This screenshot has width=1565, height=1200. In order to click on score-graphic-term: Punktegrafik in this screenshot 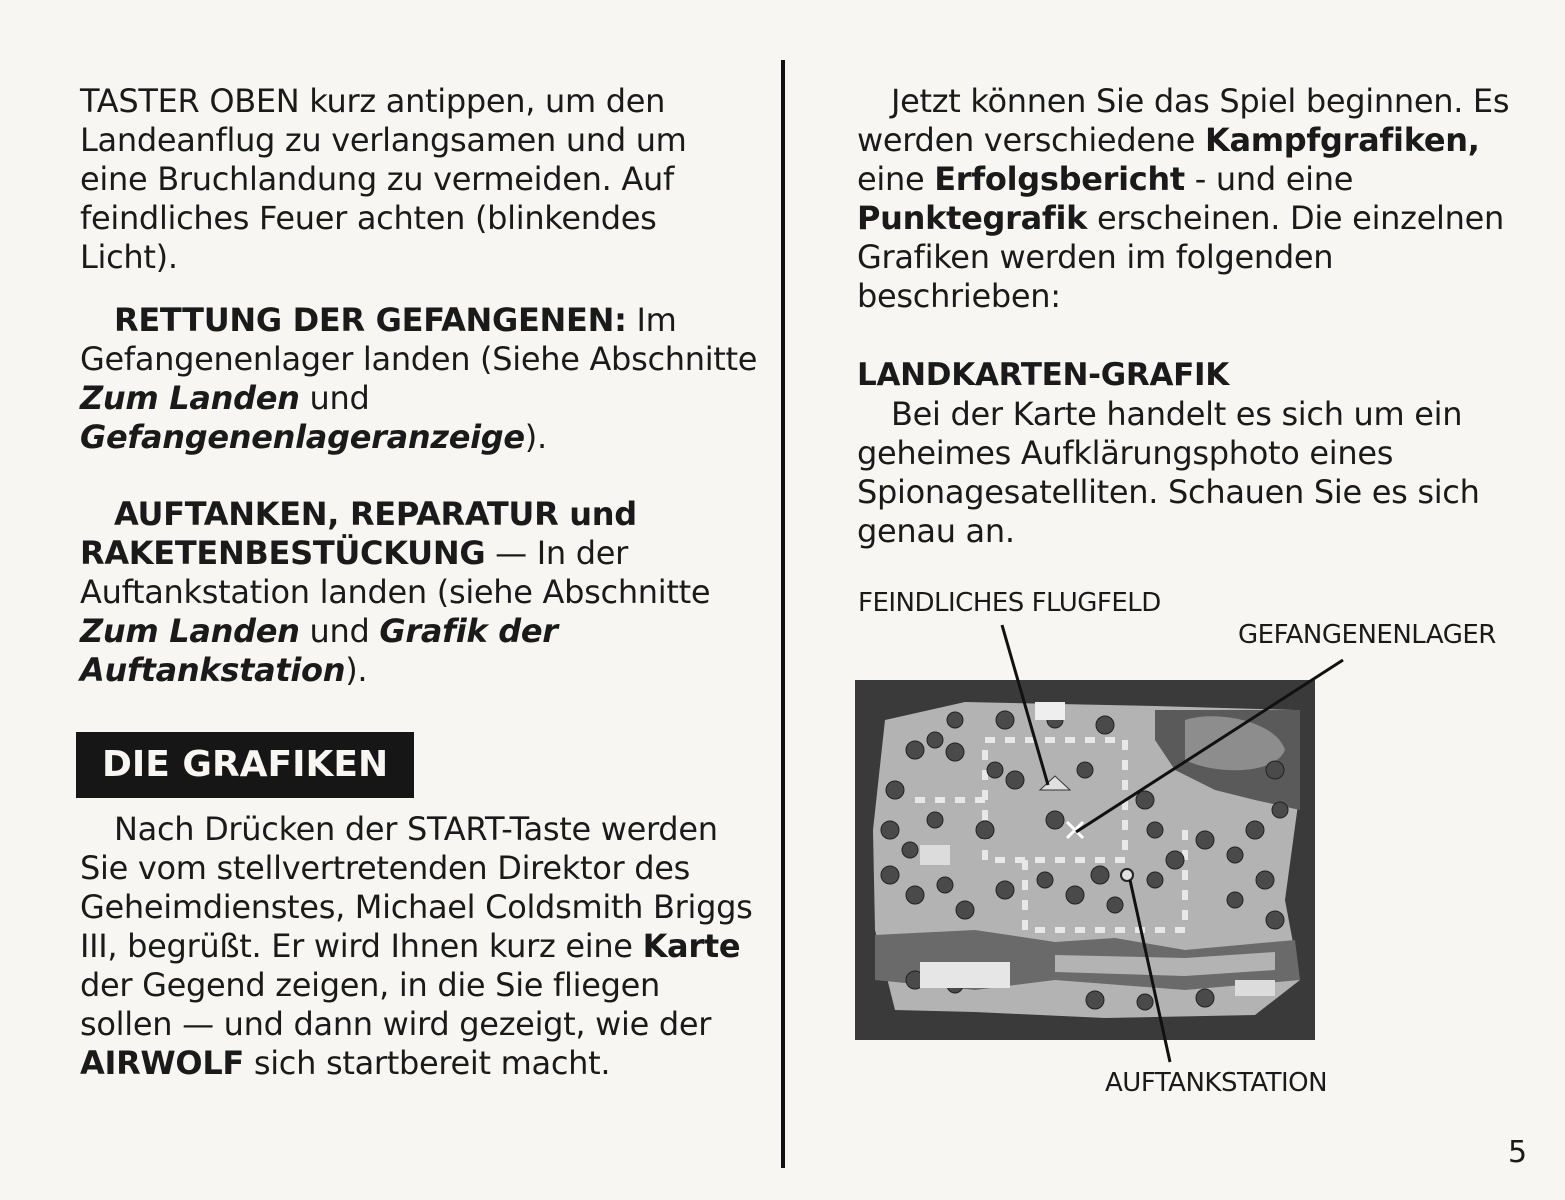, I will do `click(972, 218)`.